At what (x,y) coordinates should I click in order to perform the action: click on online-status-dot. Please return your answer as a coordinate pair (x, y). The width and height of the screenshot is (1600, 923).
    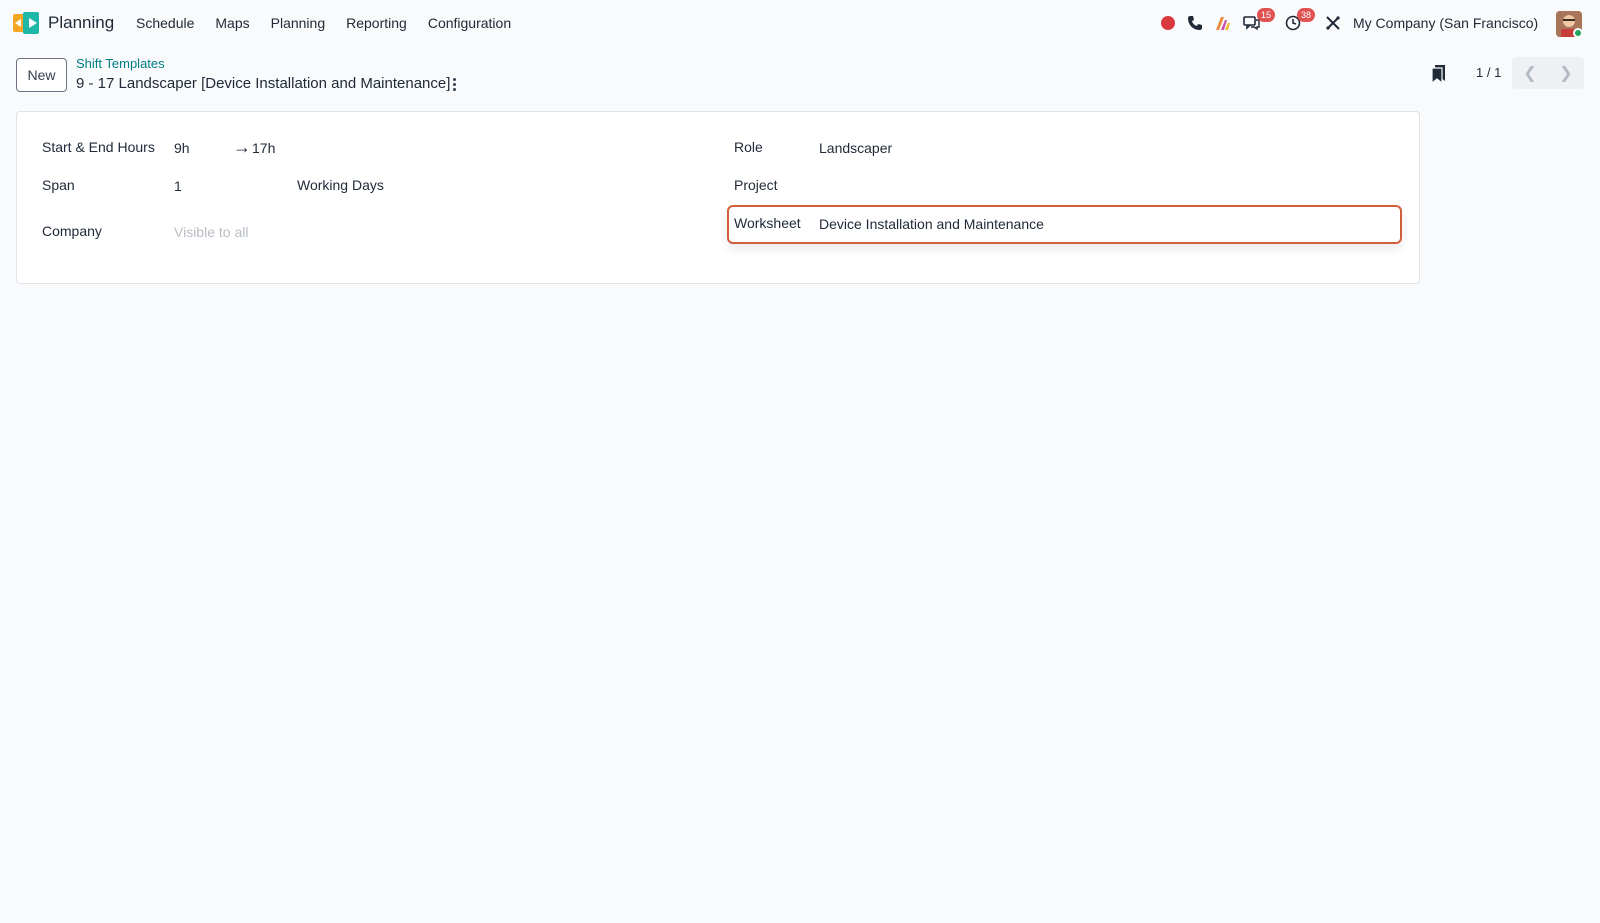
    Looking at the image, I should click on (1578, 33).